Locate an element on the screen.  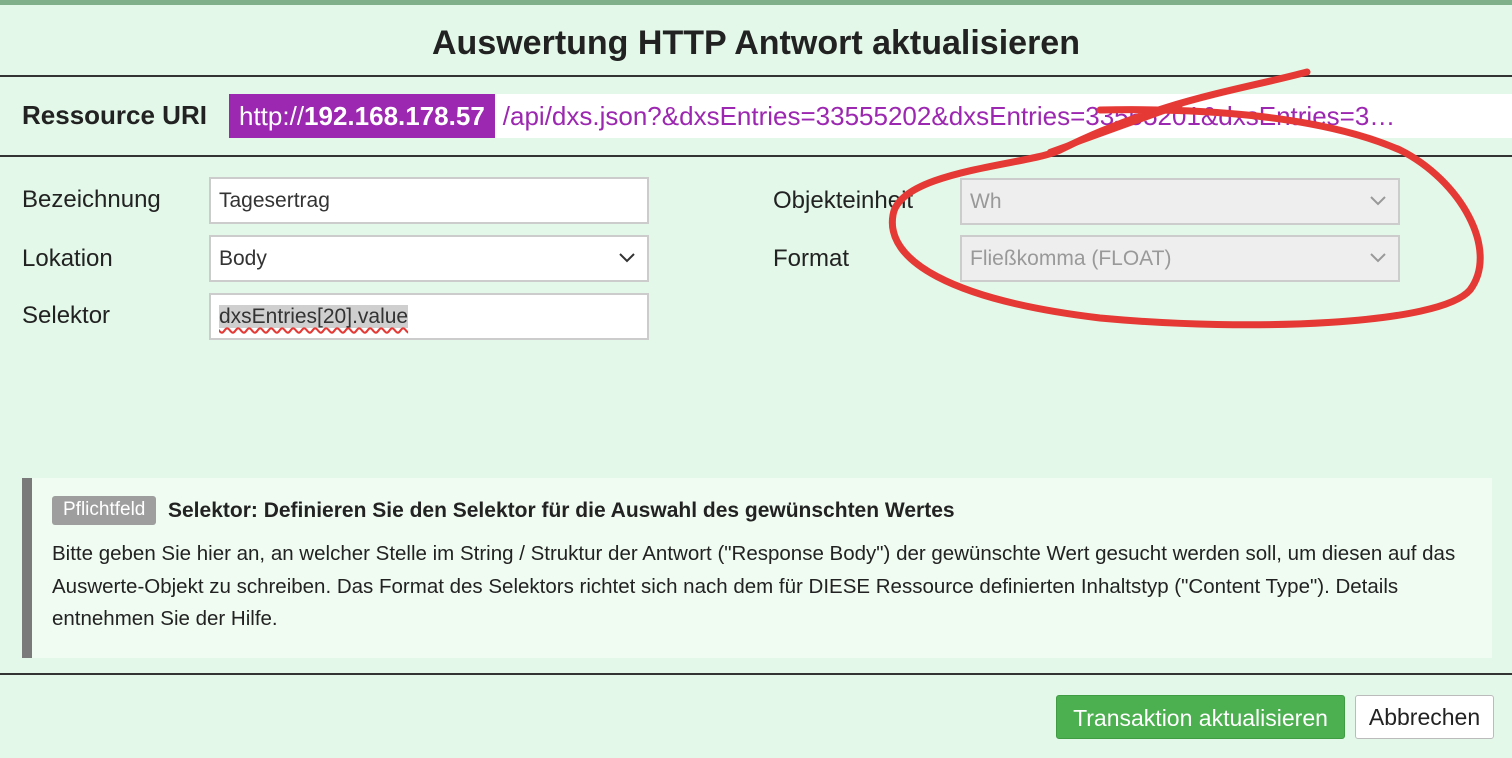
format-select: Fließkomma (FLOAT) is located at coordinates (1180, 258).